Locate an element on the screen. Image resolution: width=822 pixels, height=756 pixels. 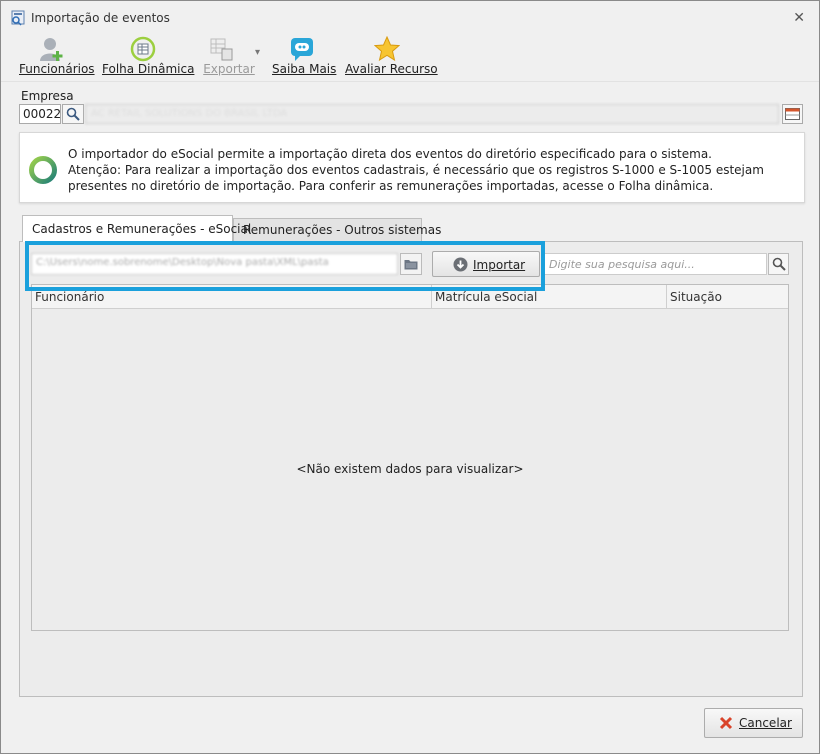
grid-header: Funcionário Matrícula eSocial Situação is located at coordinates (410, 297).